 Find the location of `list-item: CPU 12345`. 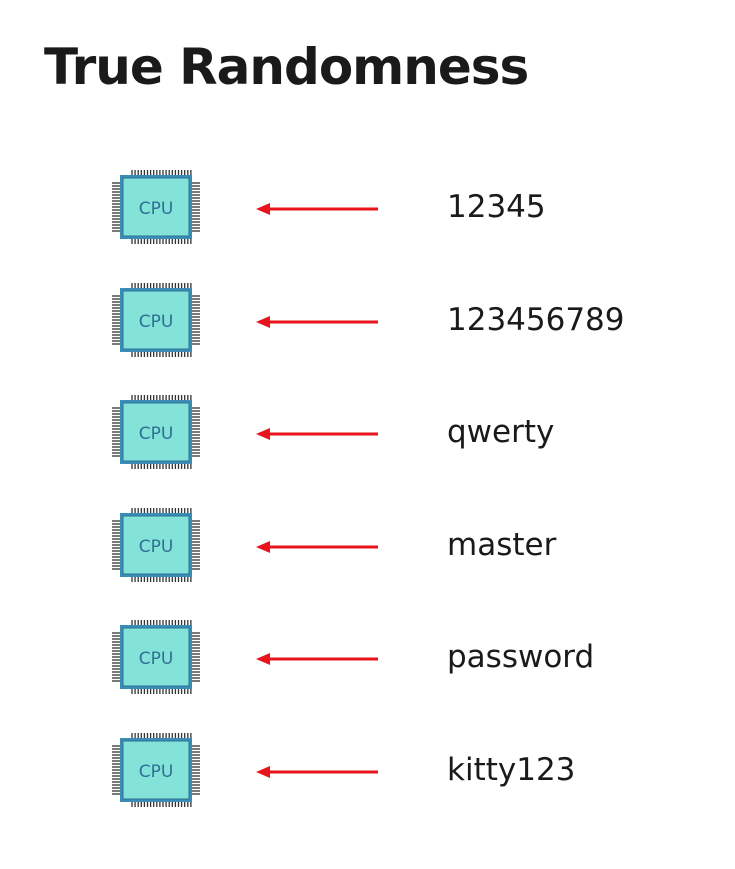

list-item: CPU 12345 is located at coordinates (367, 207).